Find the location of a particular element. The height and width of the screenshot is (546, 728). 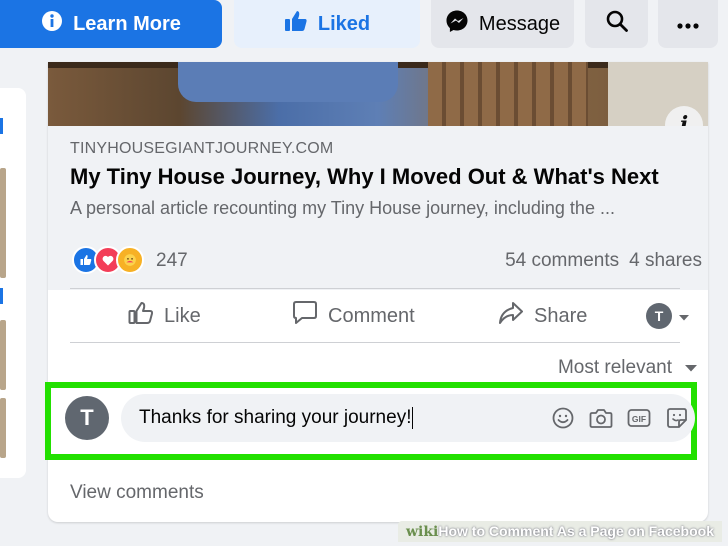

thumbs-up-outline-icon is located at coordinates (141, 316).